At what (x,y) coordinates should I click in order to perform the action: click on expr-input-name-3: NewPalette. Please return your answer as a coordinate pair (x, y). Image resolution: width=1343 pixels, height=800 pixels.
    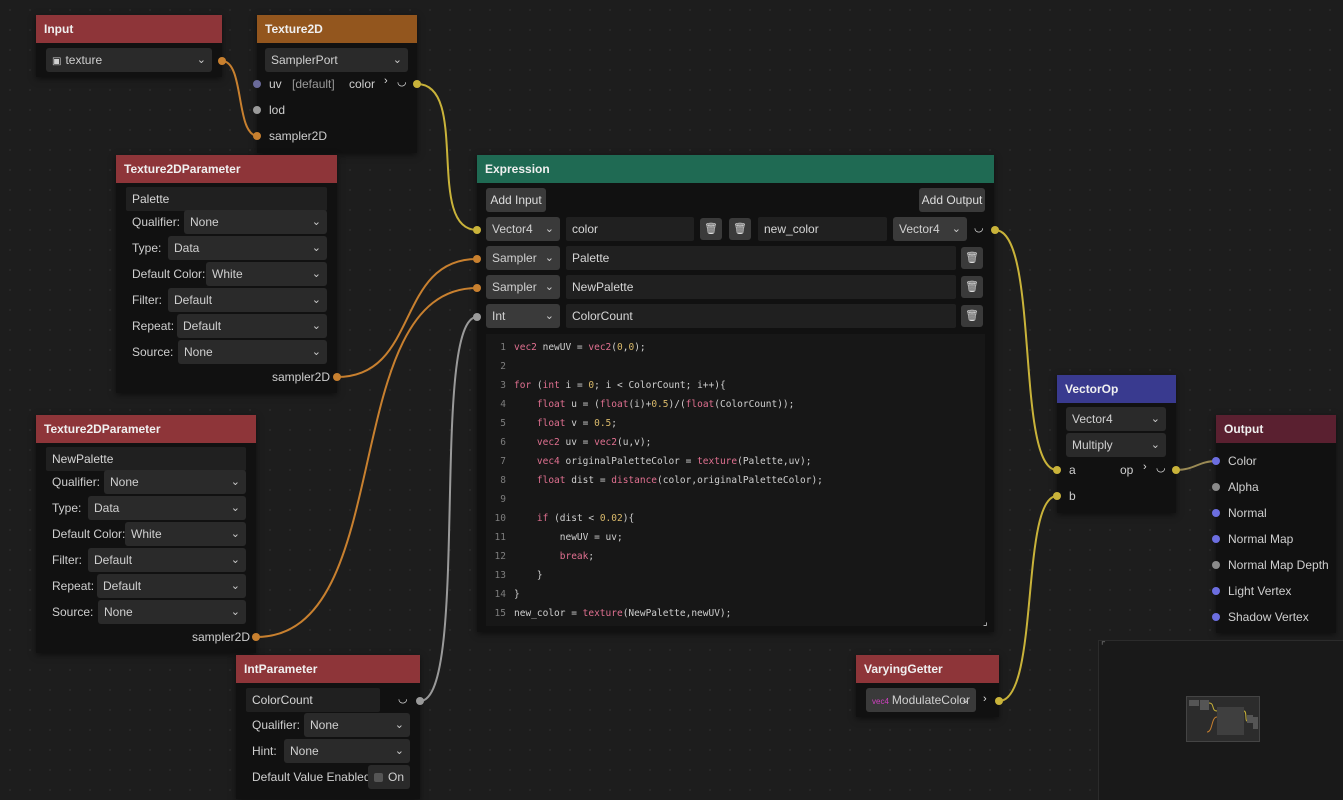
    Looking at the image, I should click on (761, 287).